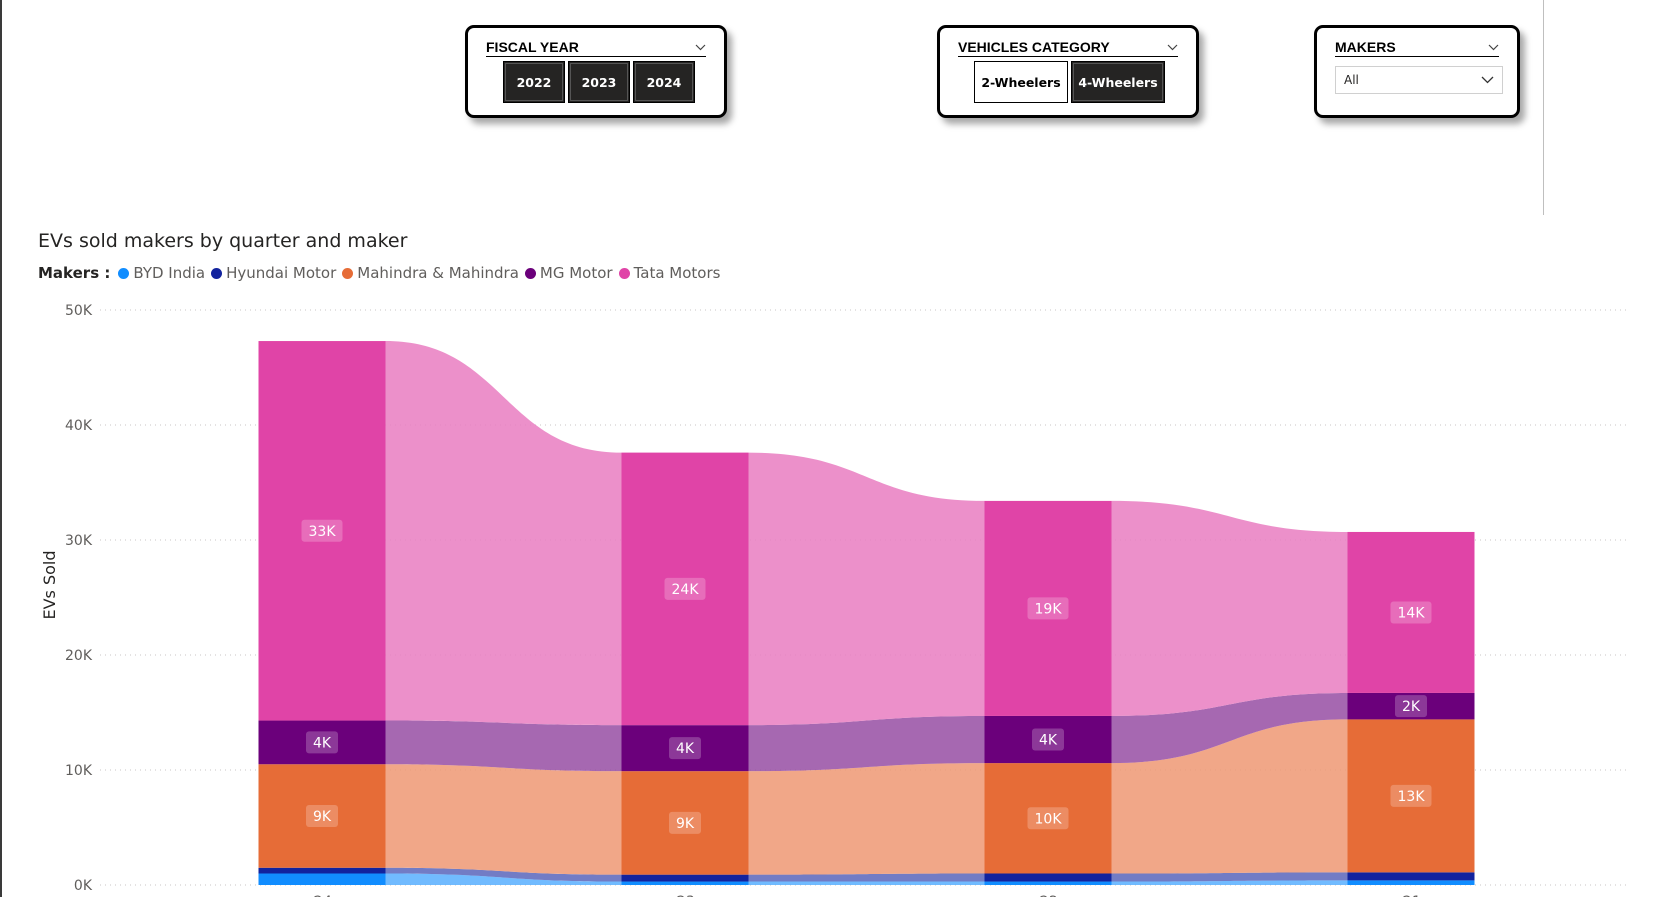  Describe the element at coordinates (1049, 609) in the screenshot. I see `data-label: 19K` at that location.